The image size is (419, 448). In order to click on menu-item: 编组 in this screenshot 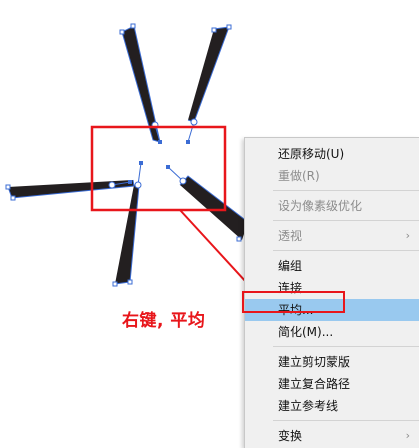, I will do `click(332, 266)`.